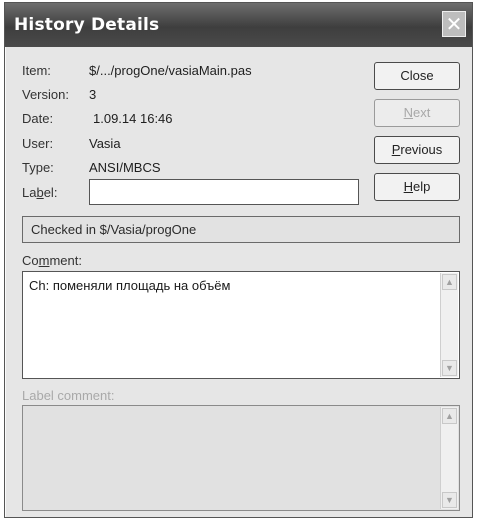 The width and height of the screenshot is (477, 522). I want to click on version-label: Version:, so click(45, 94).